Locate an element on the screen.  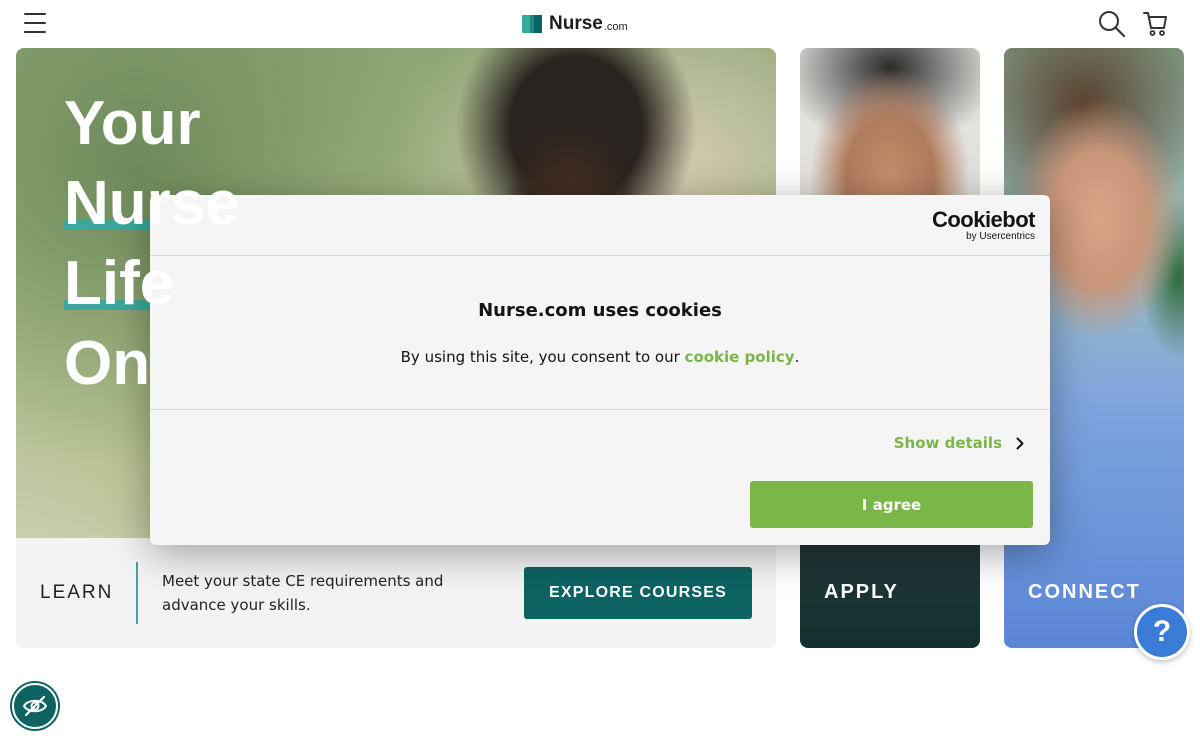
logo-mark-icon is located at coordinates (532, 24).